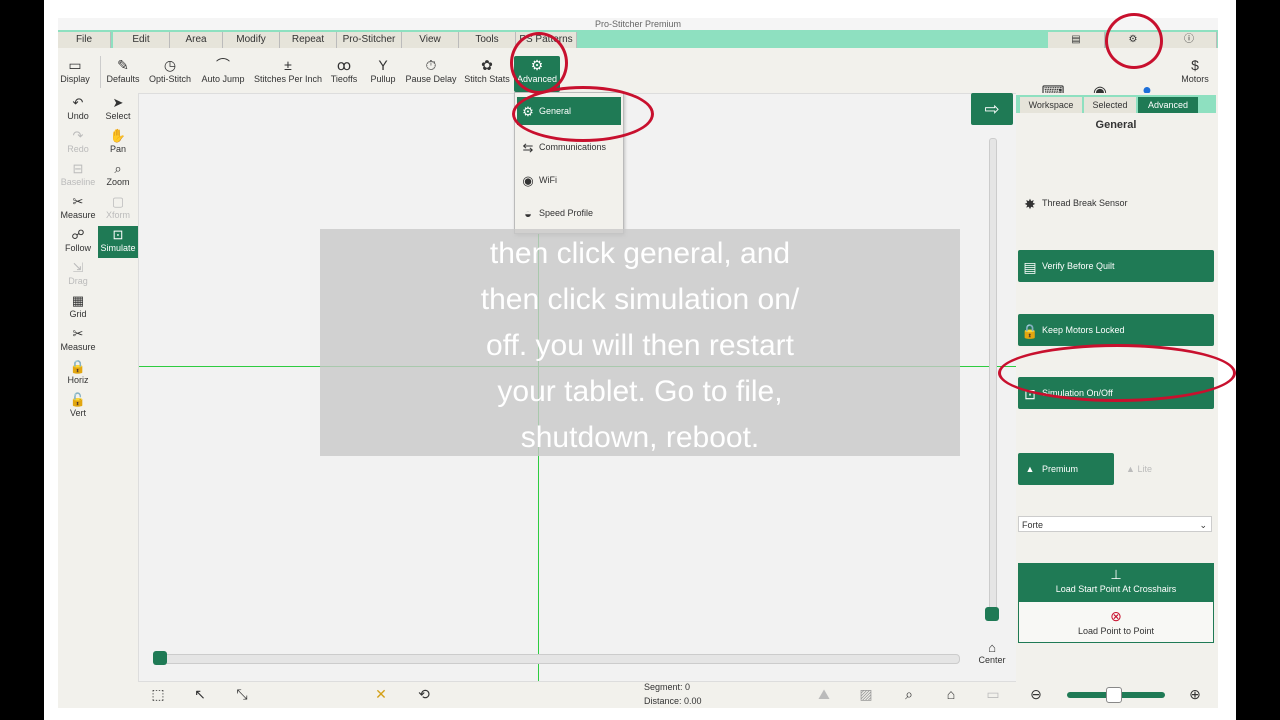 The image size is (1280, 720). What do you see at coordinates (170, 65) in the screenshot?
I see `opti-stitch-icon: ◷` at bounding box center [170, 65].